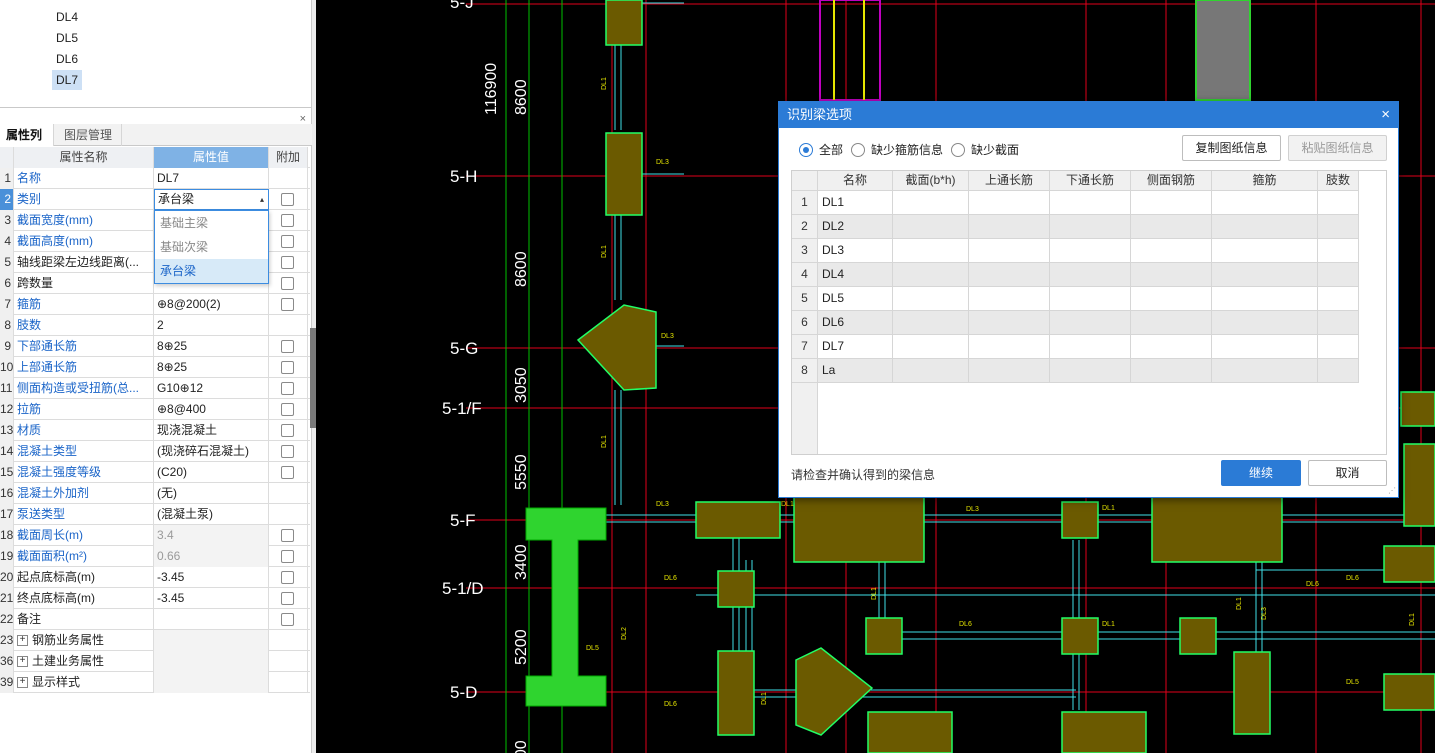  I want to click on table-row: 3 DL3, so click(1076, 251).